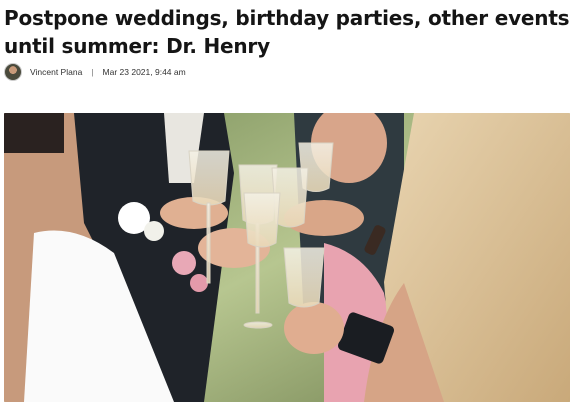  I want to click on byline: Vincent Plana | Mar 23 2021, 9:44 am, so click(95, 72).